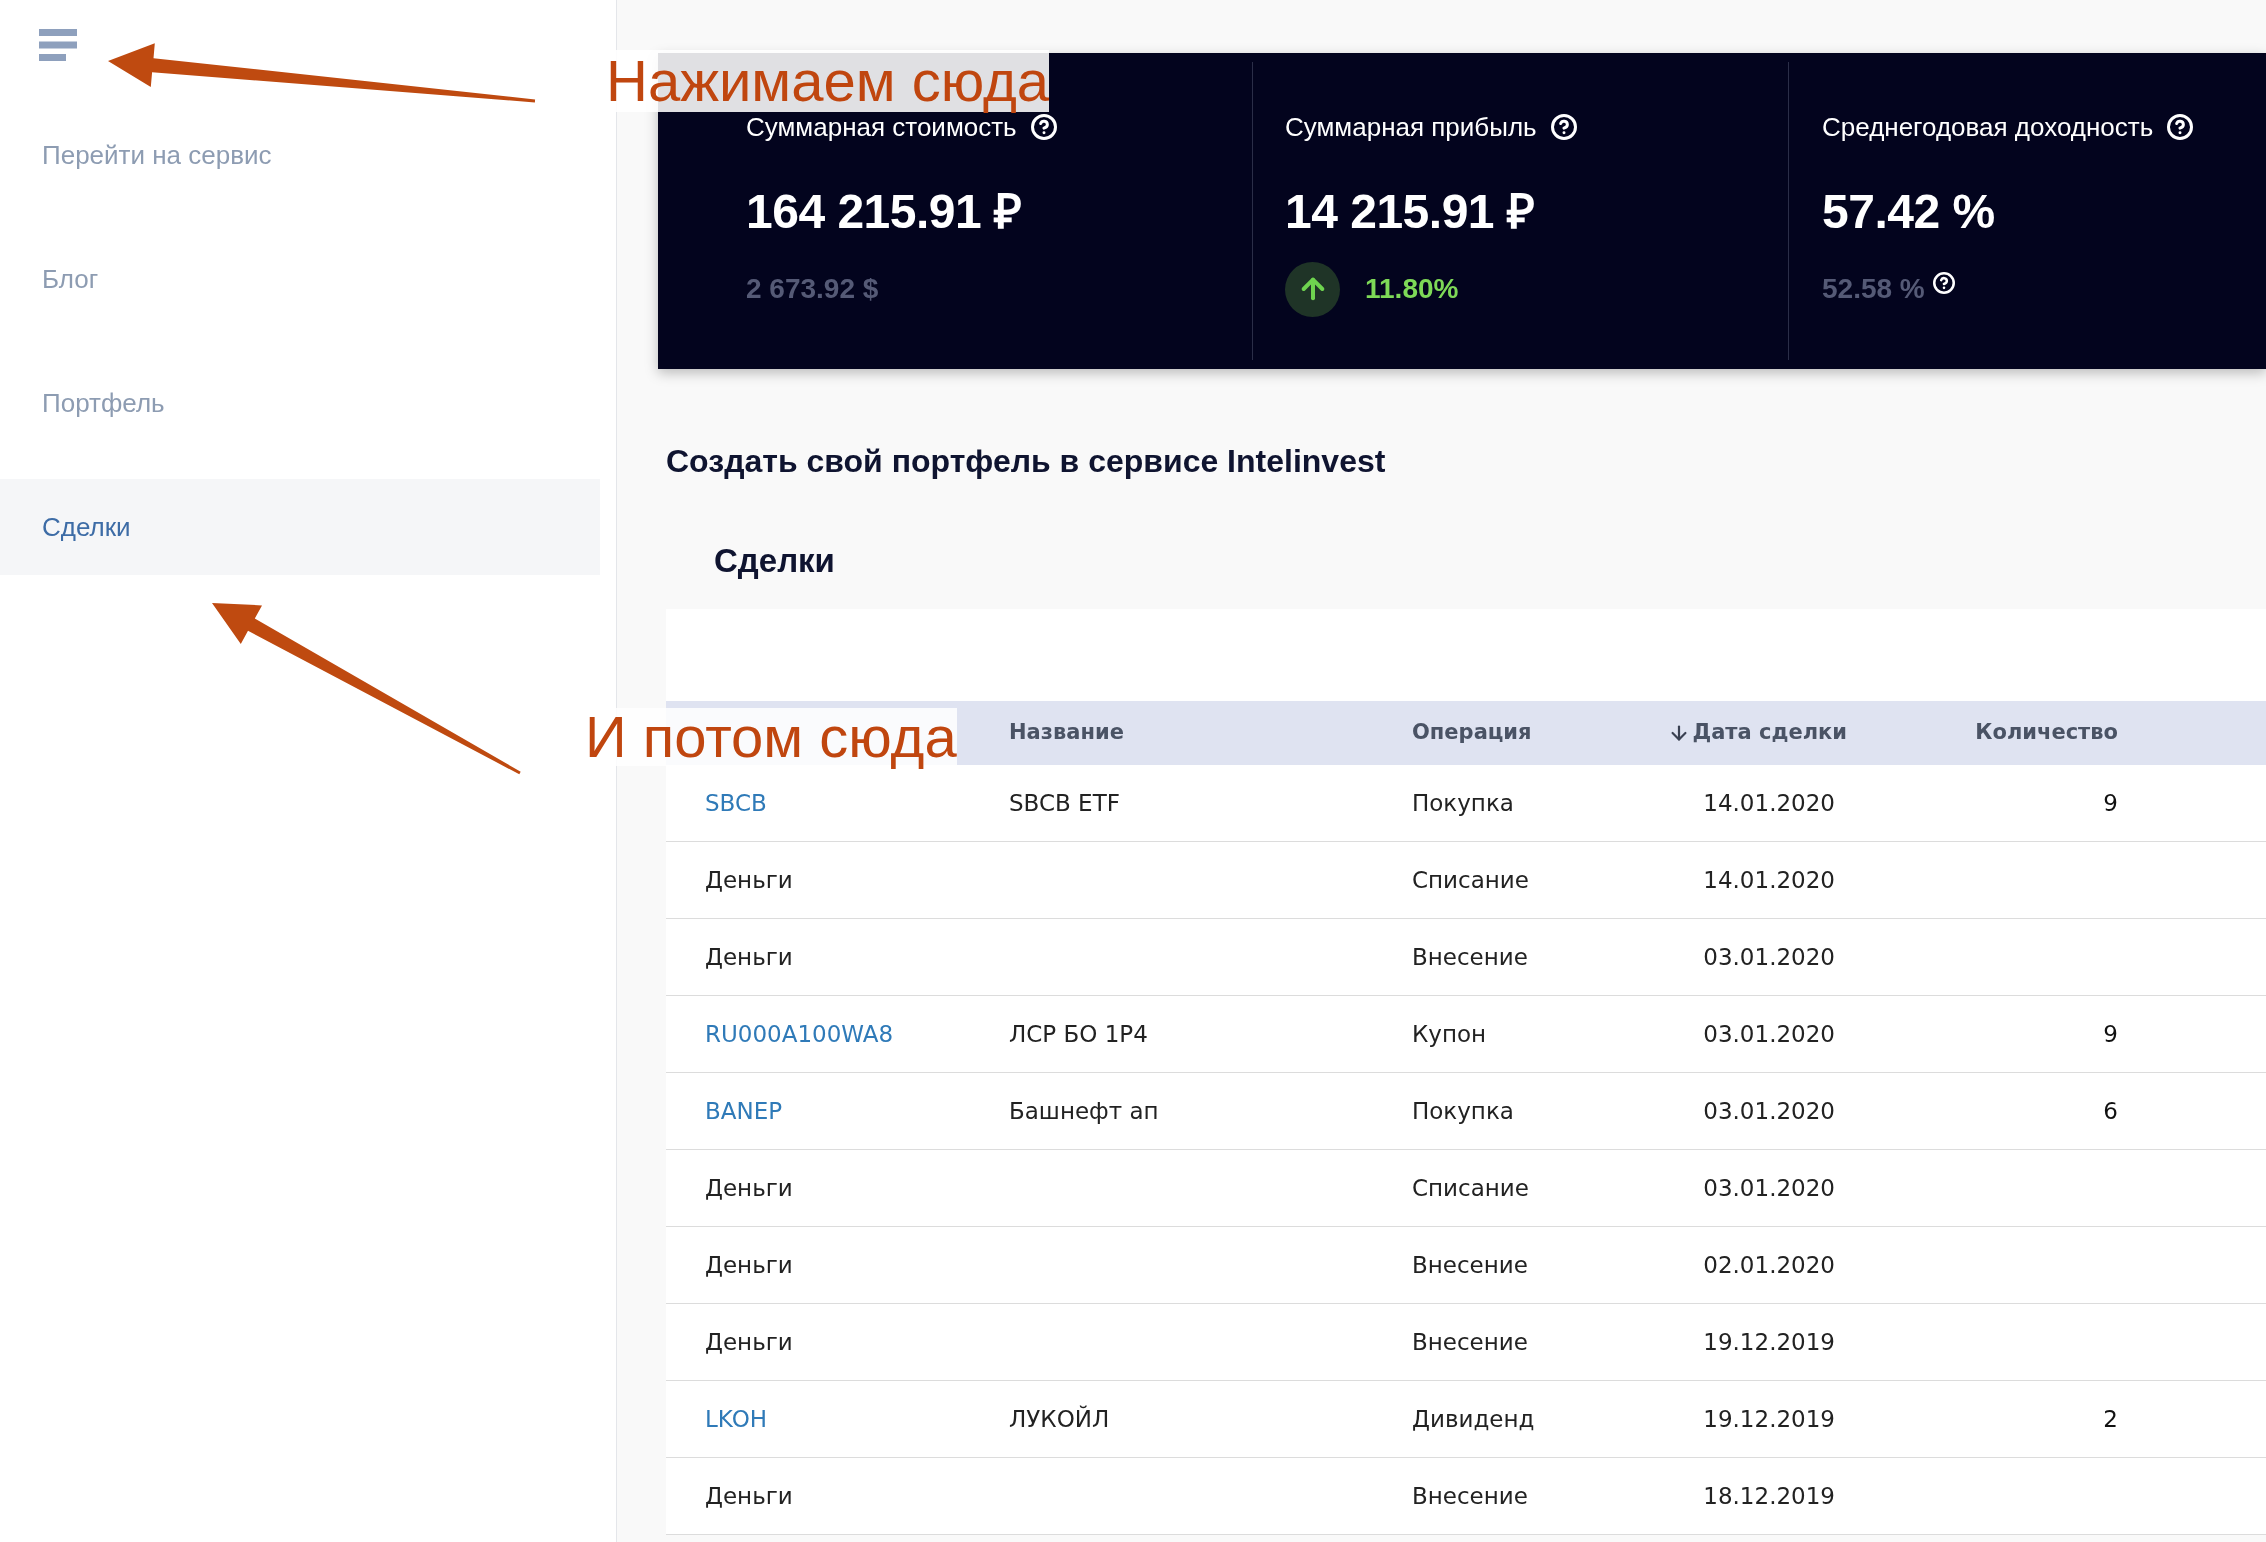  What do you see at coordinates (774, 560) in the screenshot?
I see `section-title: Сделки` at bounding box center [774, 560].